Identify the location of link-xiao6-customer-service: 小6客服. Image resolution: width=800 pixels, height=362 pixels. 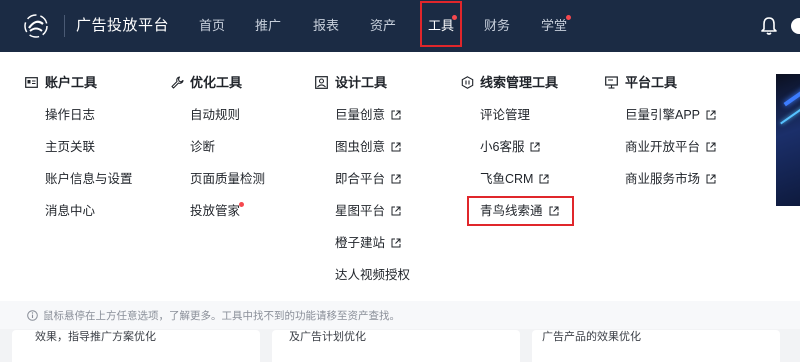
(510, 147).